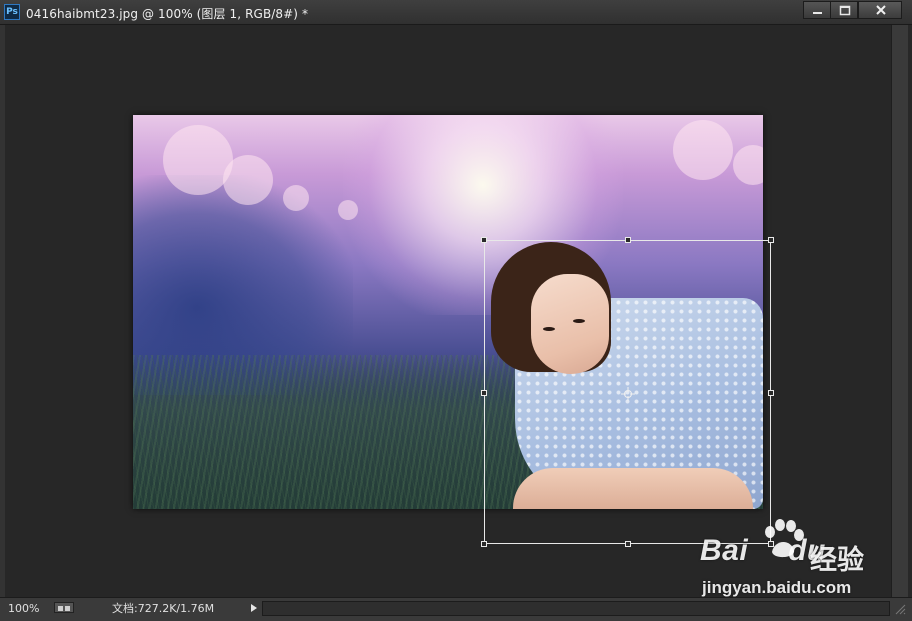 The height and width of the screenshot is (621, 912). Describe the element at coordinates (576, 608) in the screenshot. I see `horizontal-scrollbar` at that location.